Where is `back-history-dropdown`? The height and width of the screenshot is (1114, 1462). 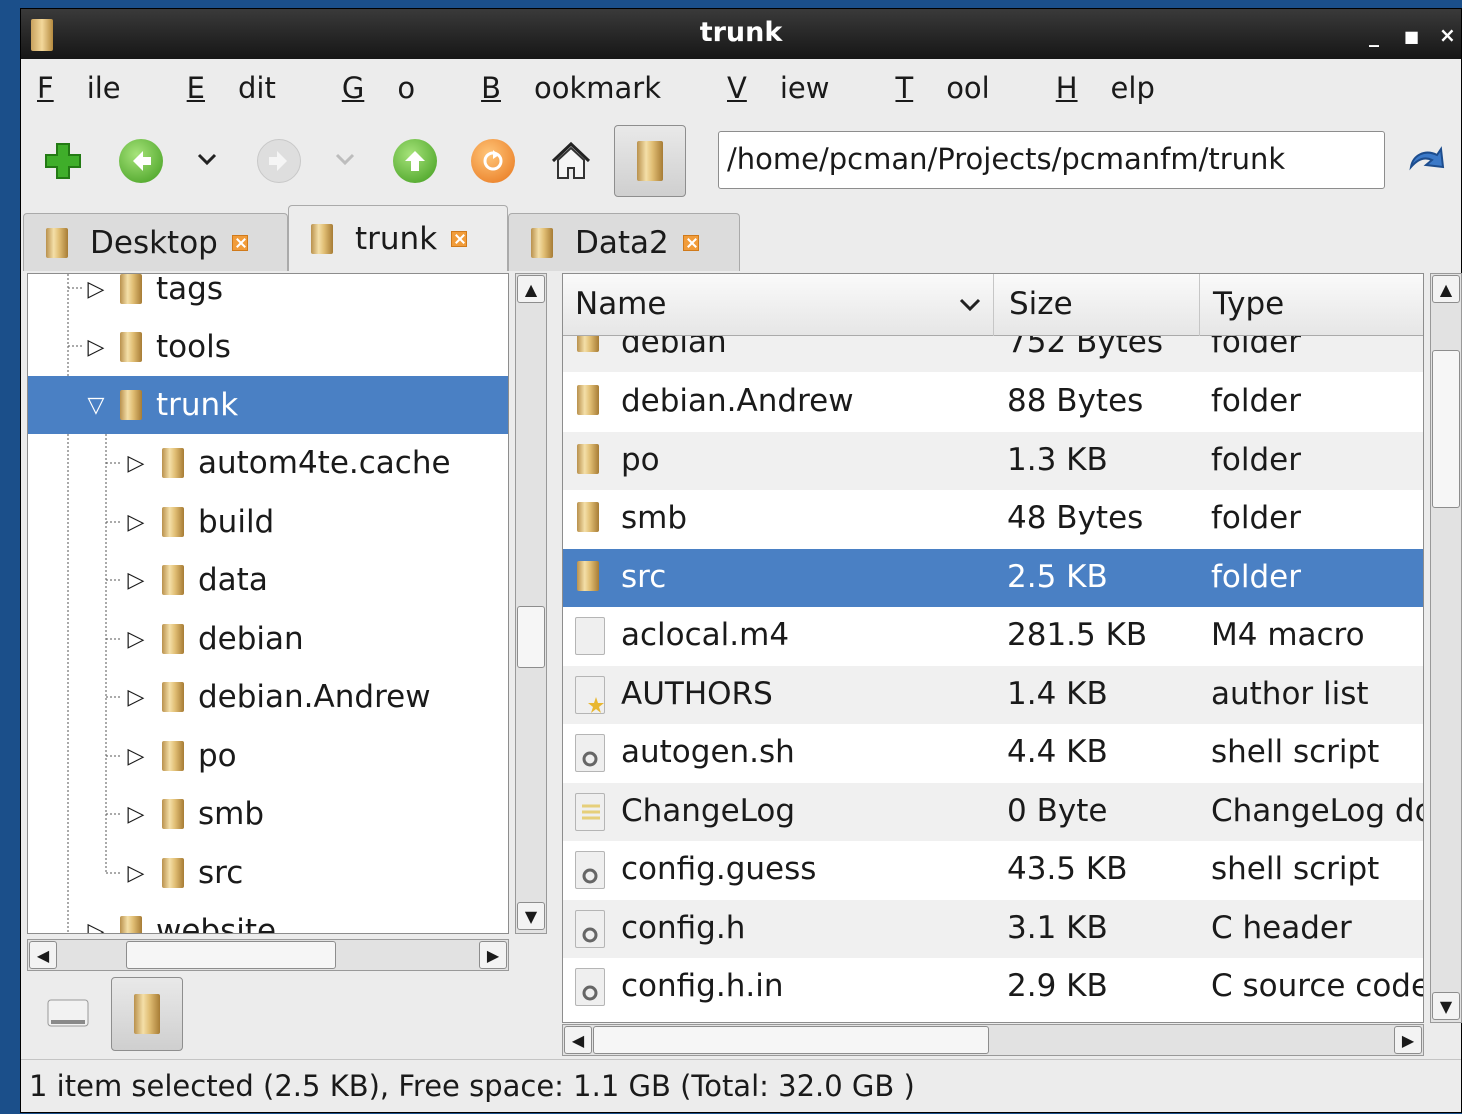
back-history-dropdown is located at coordinates (207, 159).